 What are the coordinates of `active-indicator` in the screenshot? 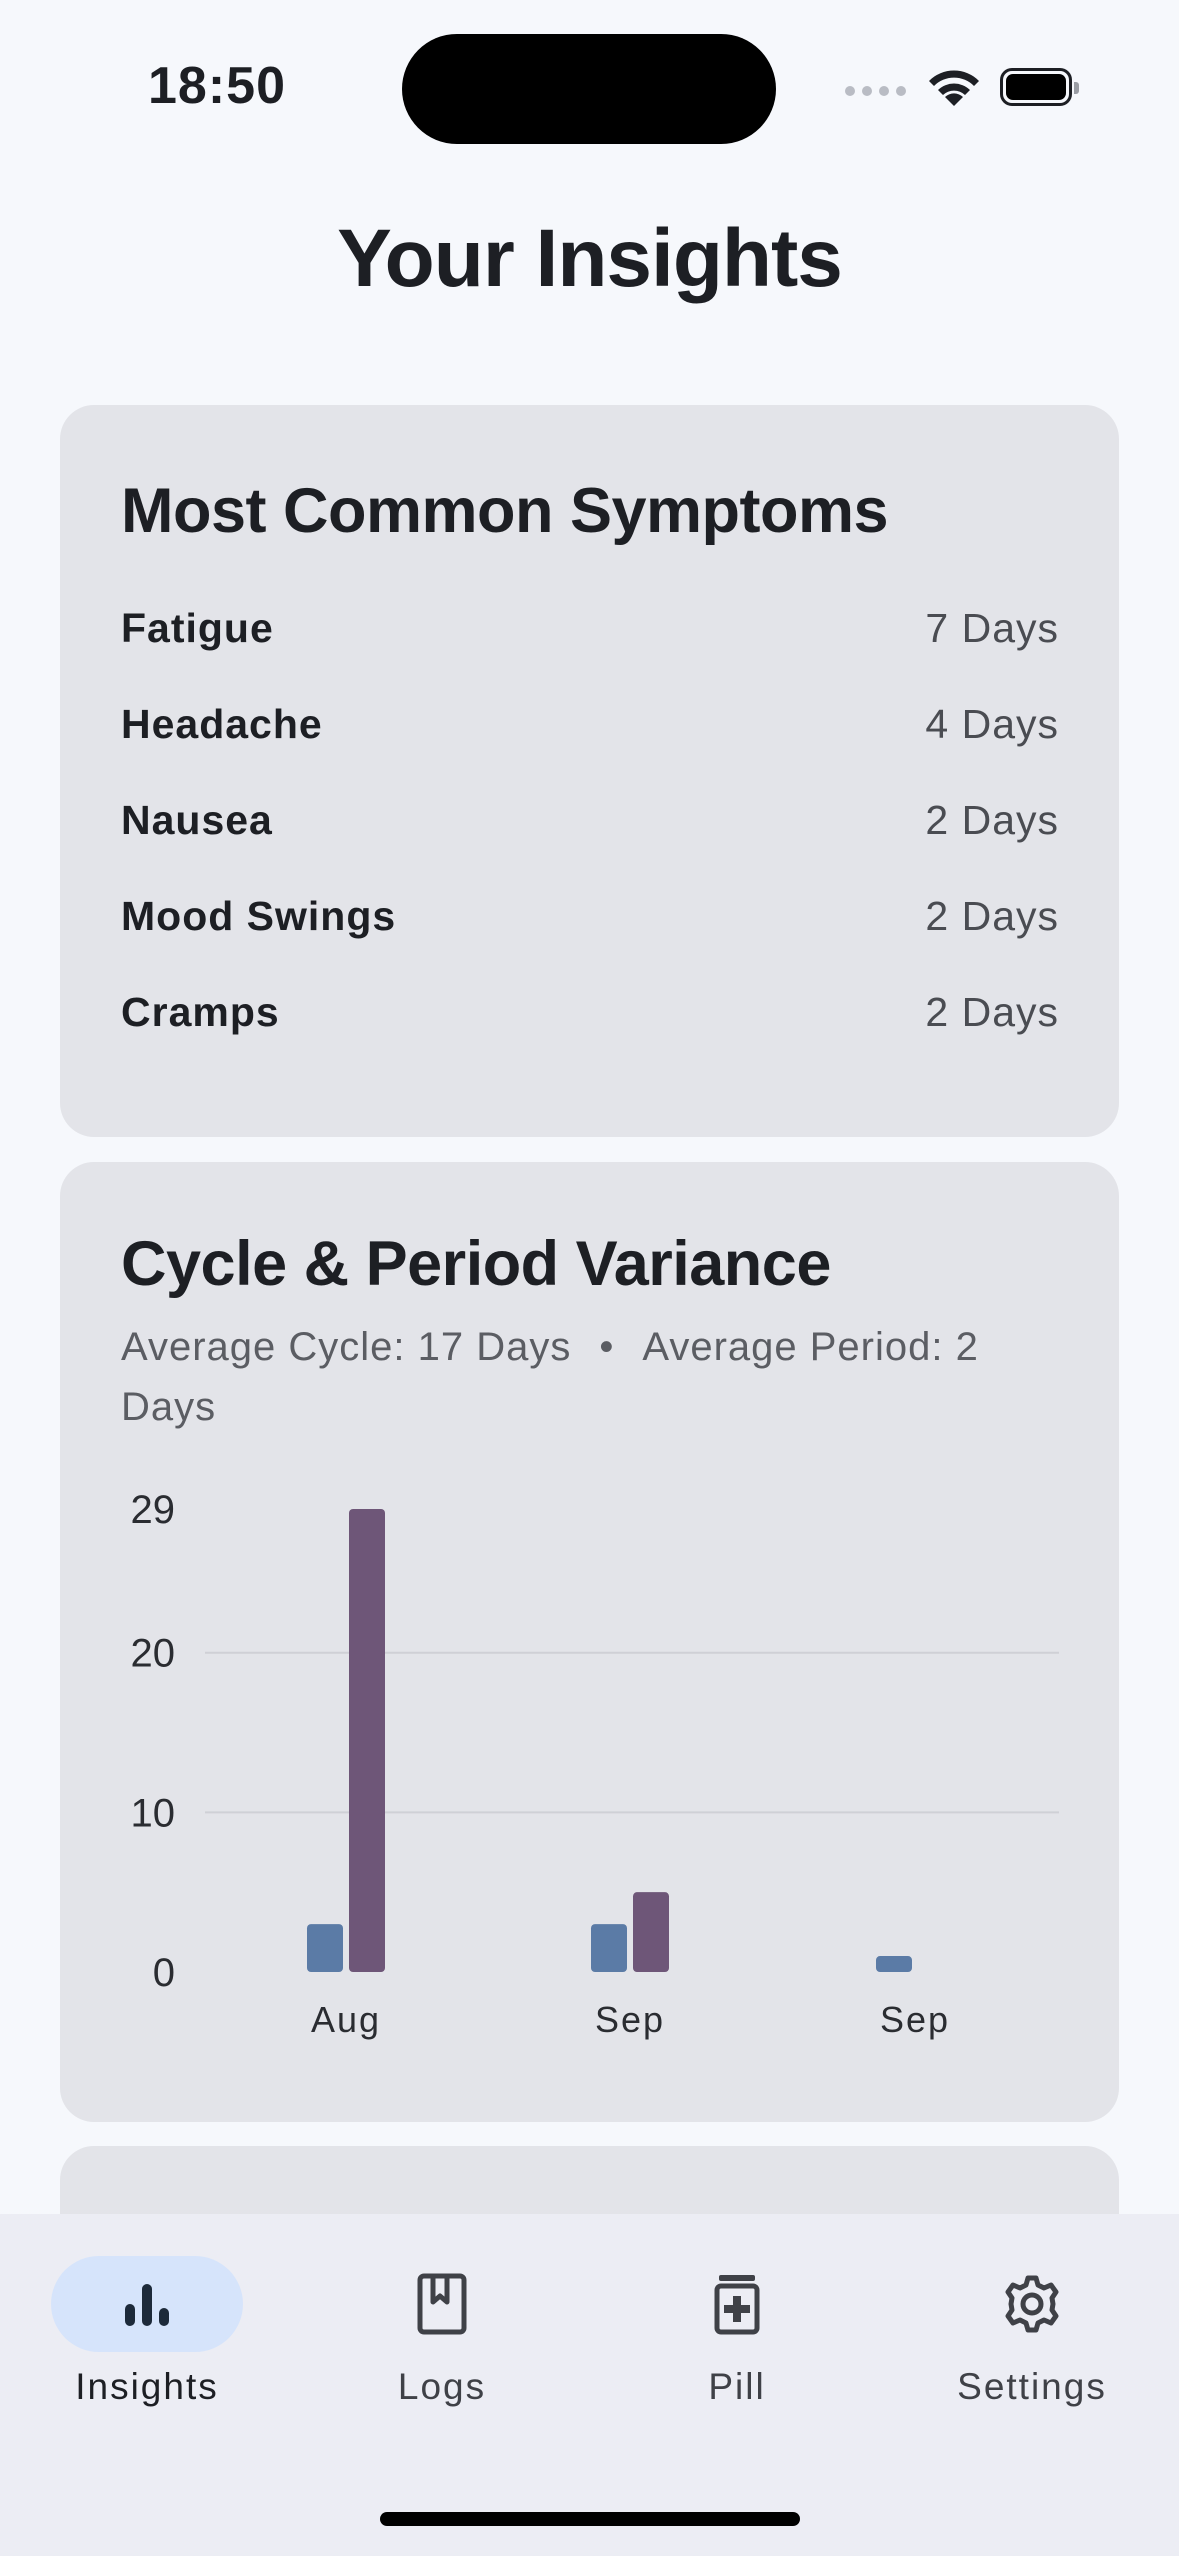 It's located at (147, 2304).